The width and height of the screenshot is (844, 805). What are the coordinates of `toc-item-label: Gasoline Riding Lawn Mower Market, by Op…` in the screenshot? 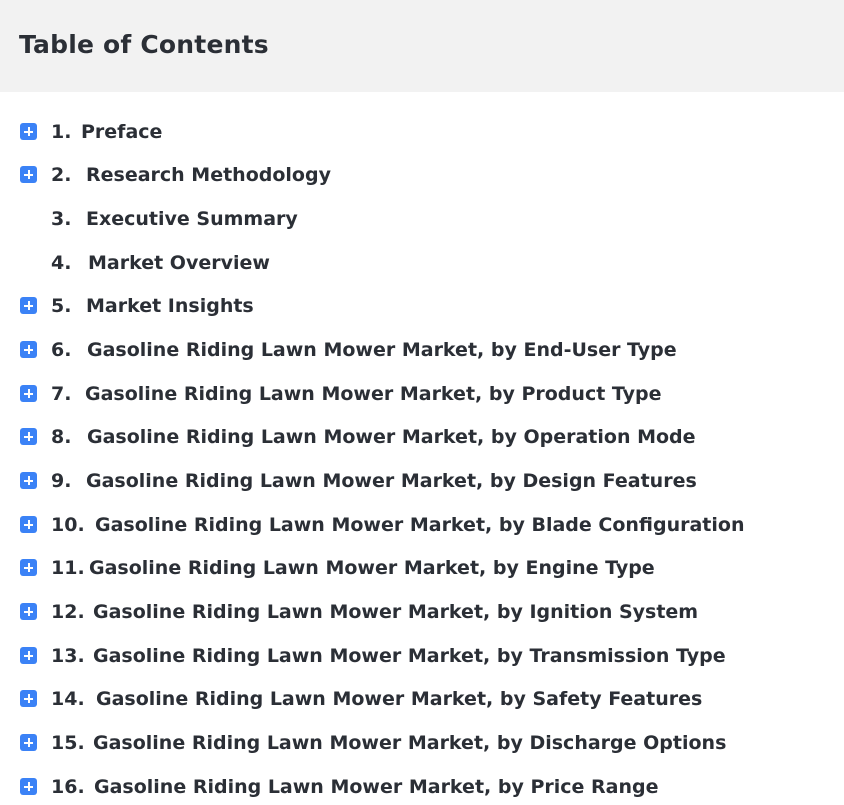 It's located at (391, 437).